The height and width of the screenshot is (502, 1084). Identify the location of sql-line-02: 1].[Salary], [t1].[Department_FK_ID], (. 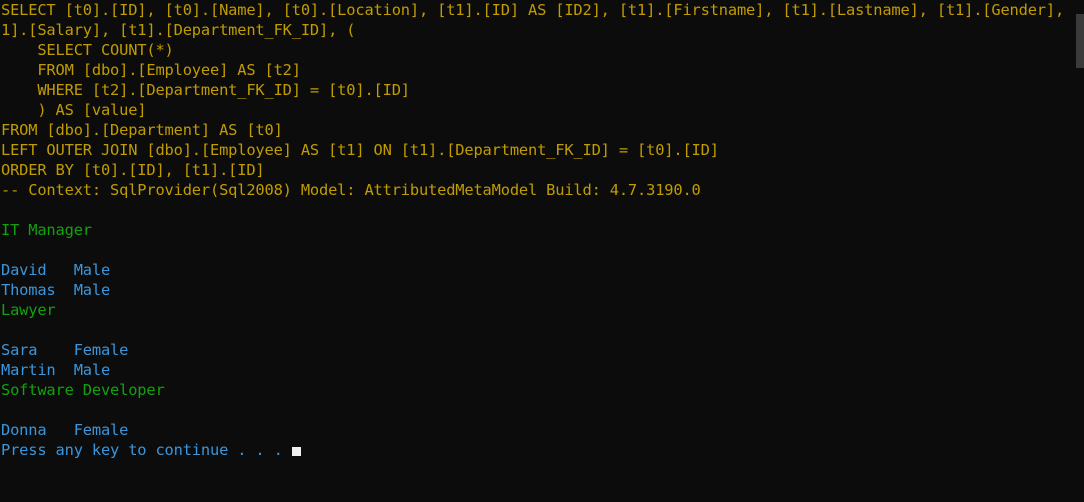
(178, 30).